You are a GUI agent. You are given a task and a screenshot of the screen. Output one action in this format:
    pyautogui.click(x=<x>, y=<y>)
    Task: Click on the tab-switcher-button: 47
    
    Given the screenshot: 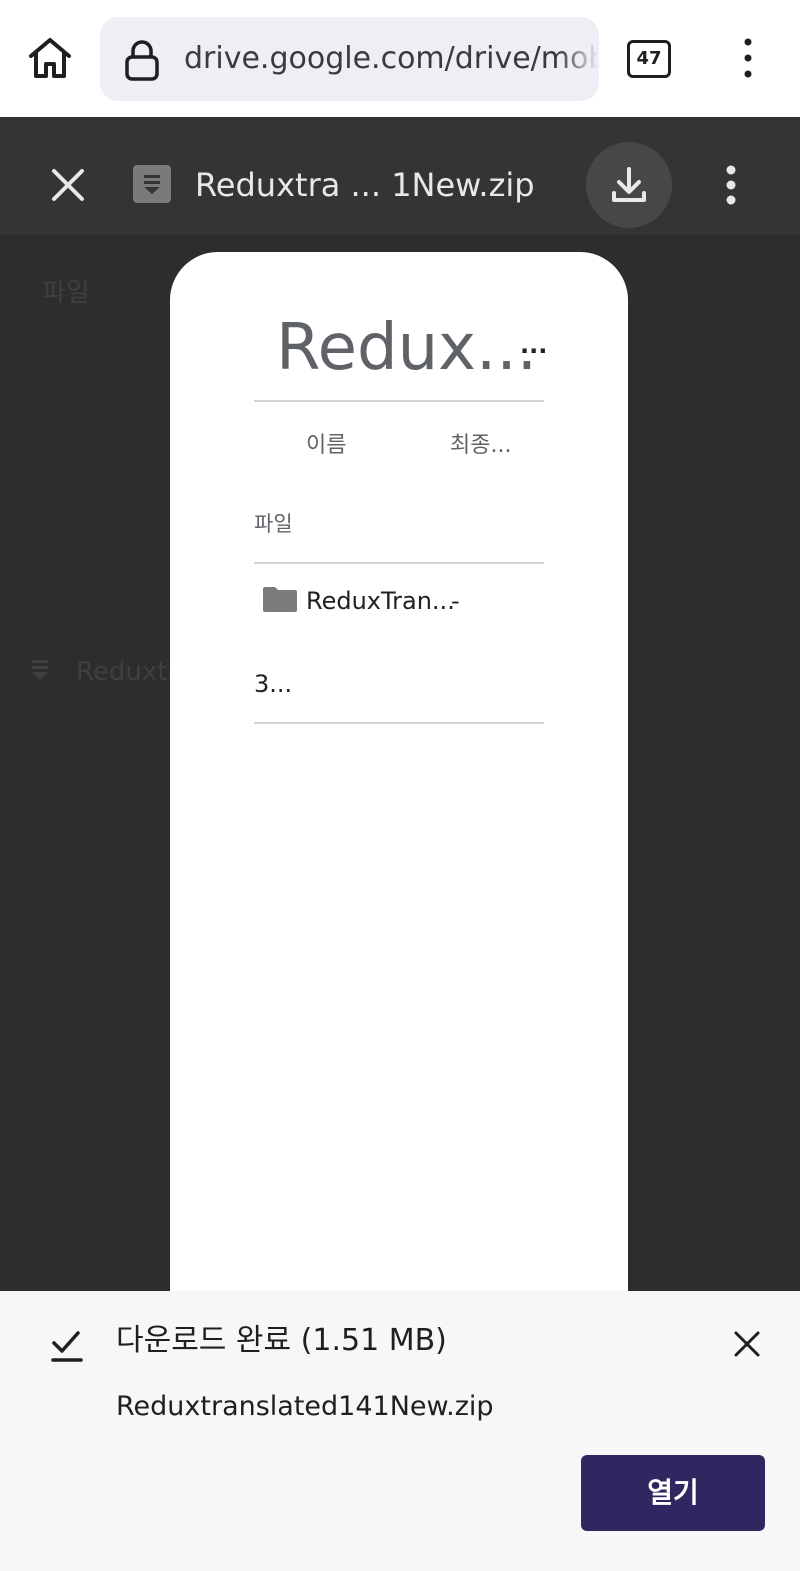 What is the action you would take?
    pyautogui.click(x=649, y=59)
    